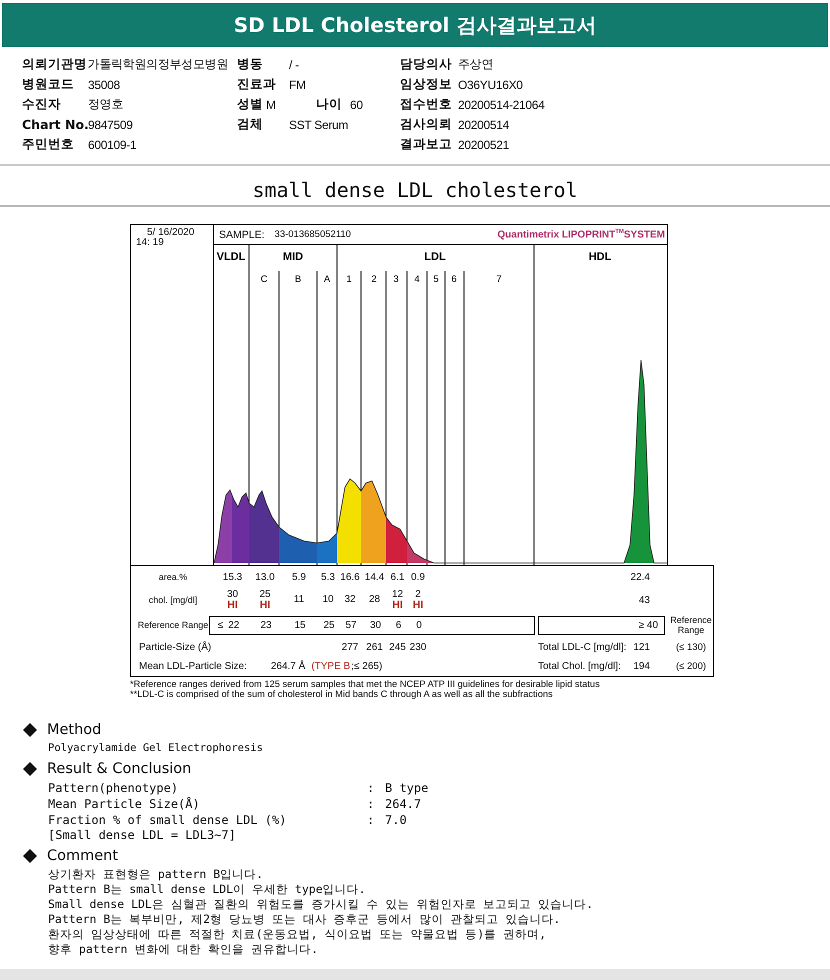 The height and width of the screenshot is (980, 830). What do you see at coordinates (42, 104) in the screenshot?
I see `field-label: 수진자` at bounding box center [42, 104].